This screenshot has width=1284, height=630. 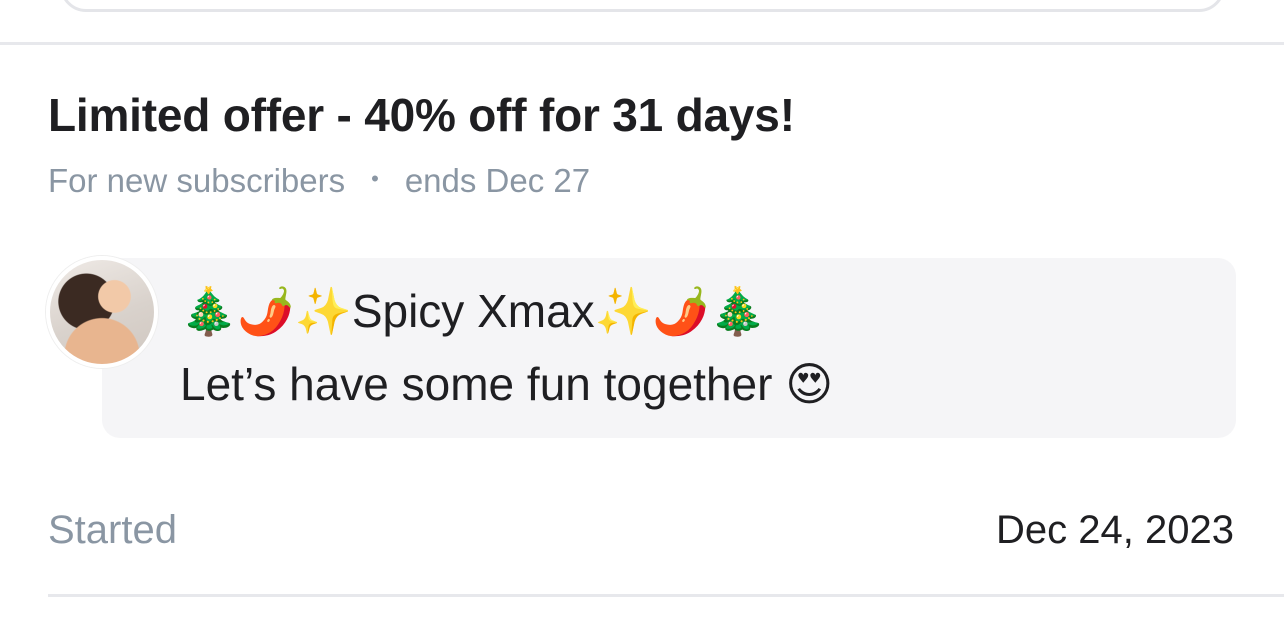 What do you see at coordinates (112, 530) in the screenshot?
I see `started-label: Started` at bounding box center [112, 530].